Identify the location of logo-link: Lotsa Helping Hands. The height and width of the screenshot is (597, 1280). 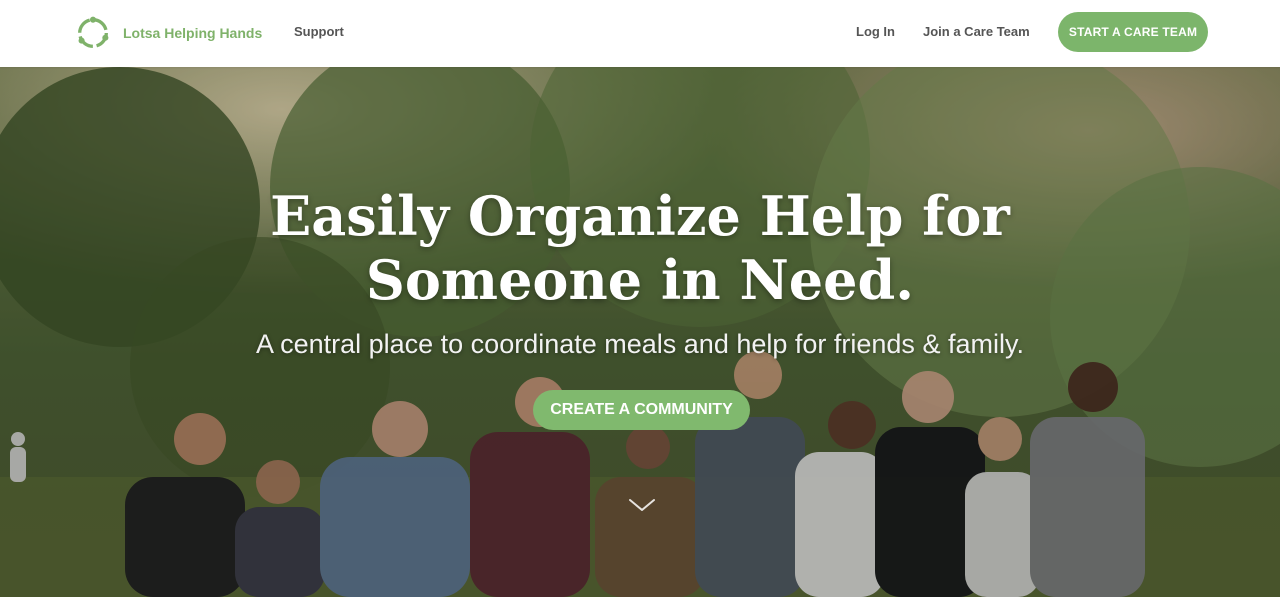
(168, 33).